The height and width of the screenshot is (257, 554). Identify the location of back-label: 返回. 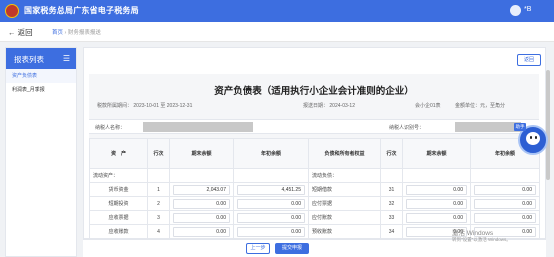
(25, 32).